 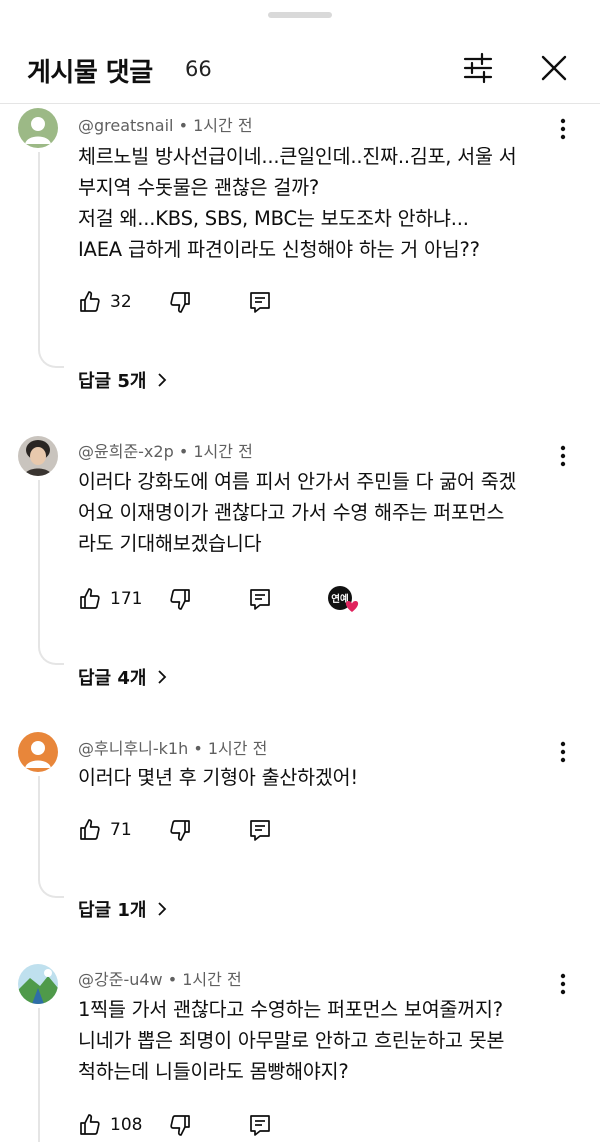 I want to click on drag-handle, so click(x=300, y=15).